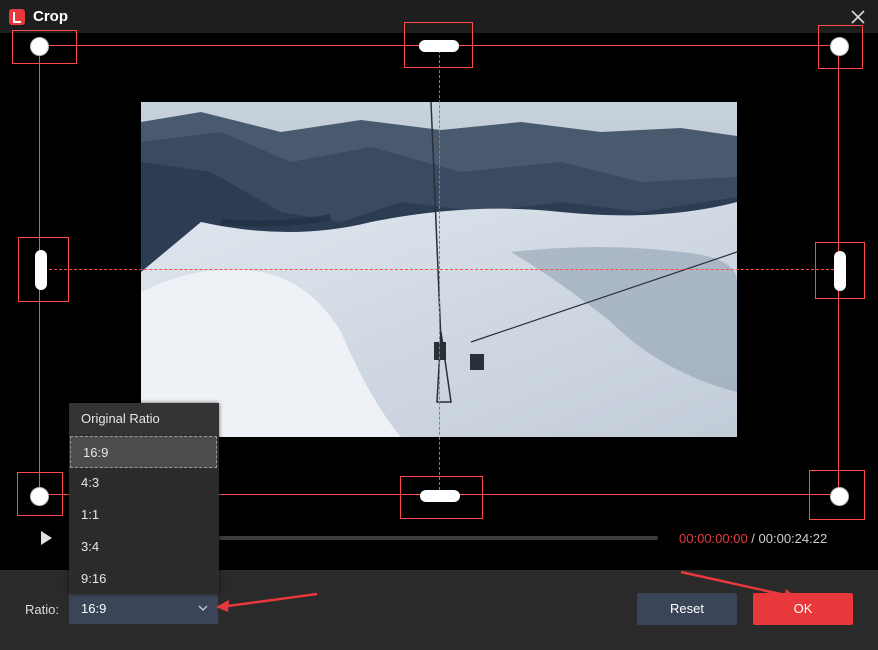 Image resolution: width=878 pixels, height=650 pixels. I want to click on reset-button: Reset, so click(687, 609).